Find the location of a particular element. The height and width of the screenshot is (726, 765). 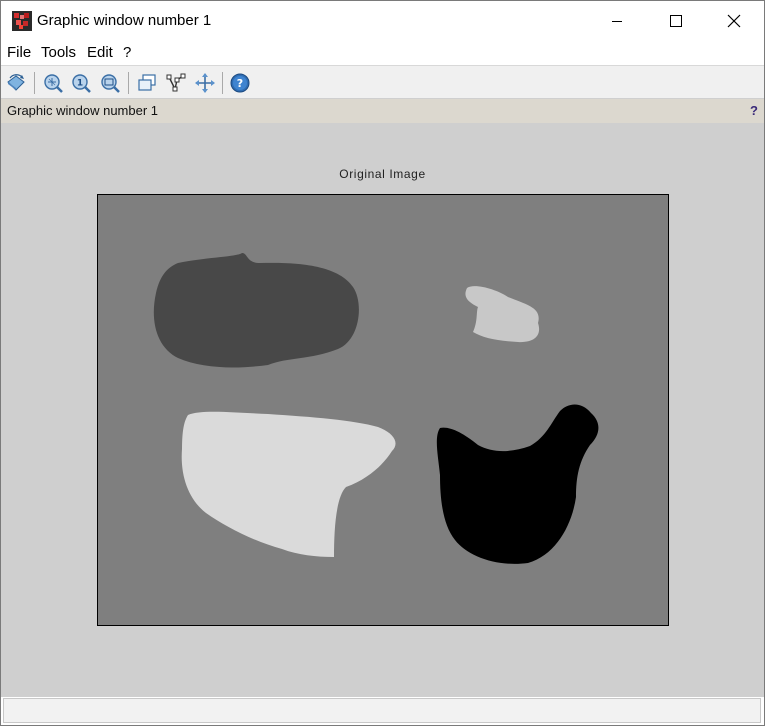

minimize-button is located at coordinates (617, 21).